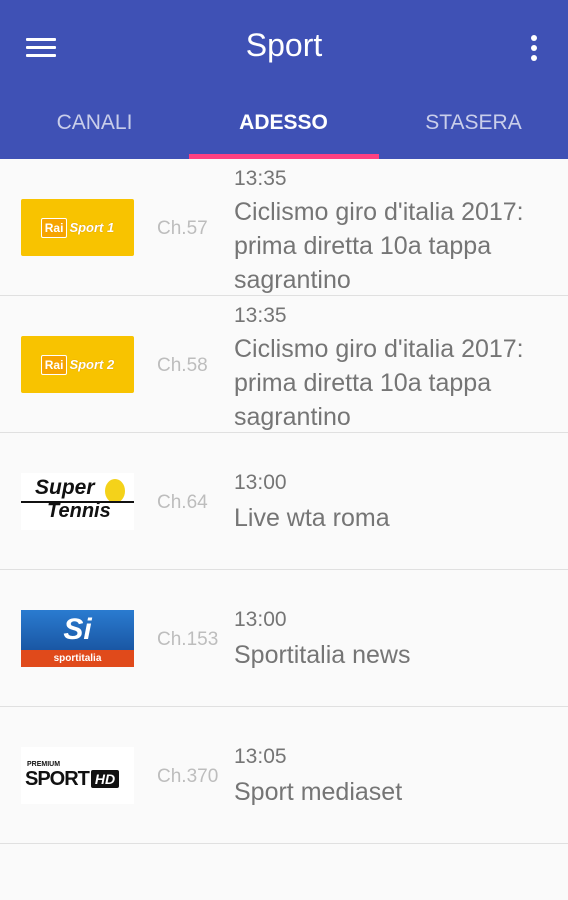 Image resolution: width=568 pixels, height=900 pixels. I want to click on logo-text: Tennis, so click(79, 511).